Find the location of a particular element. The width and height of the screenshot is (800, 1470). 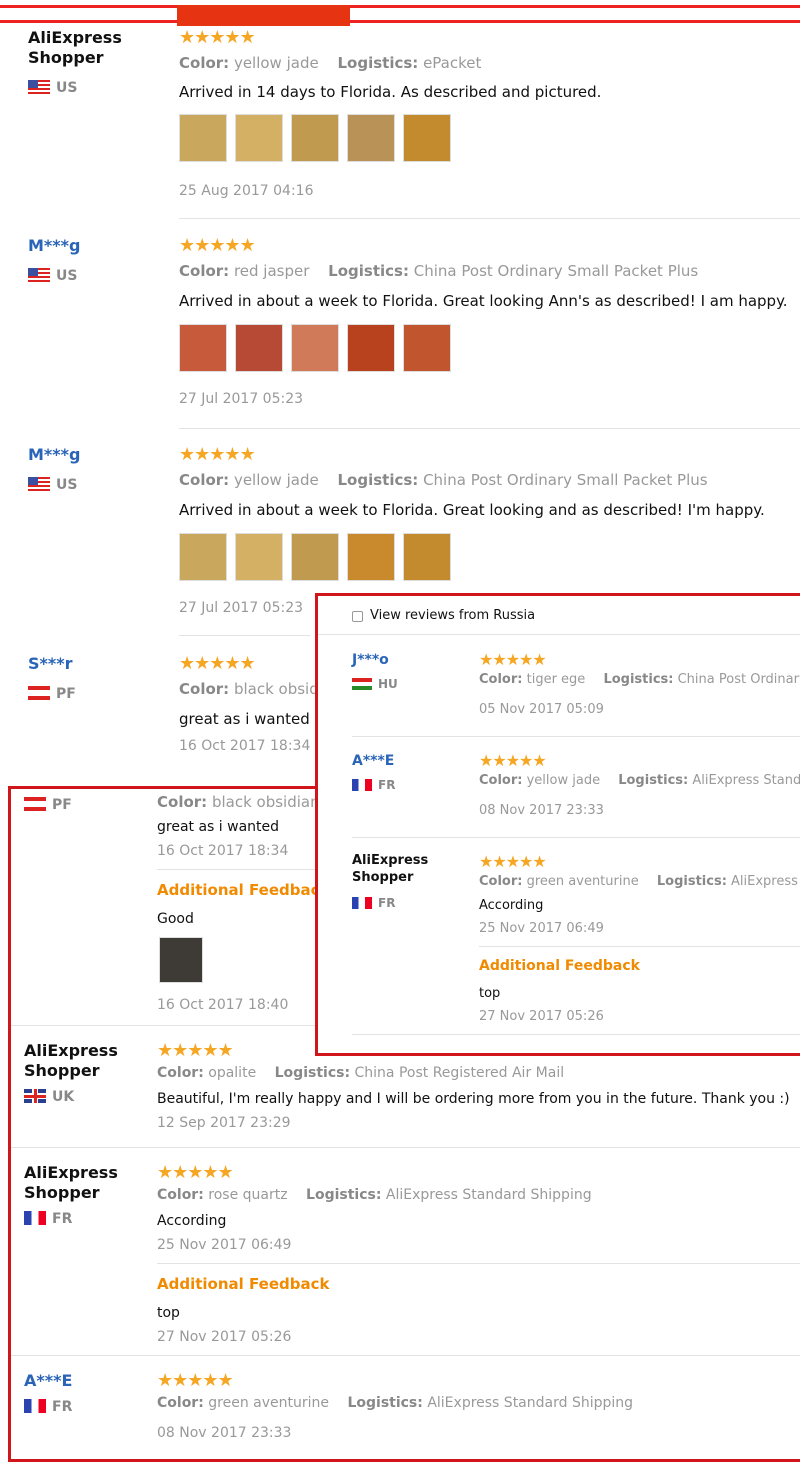

hu-flag-icon is located at coordinates (362, 684).